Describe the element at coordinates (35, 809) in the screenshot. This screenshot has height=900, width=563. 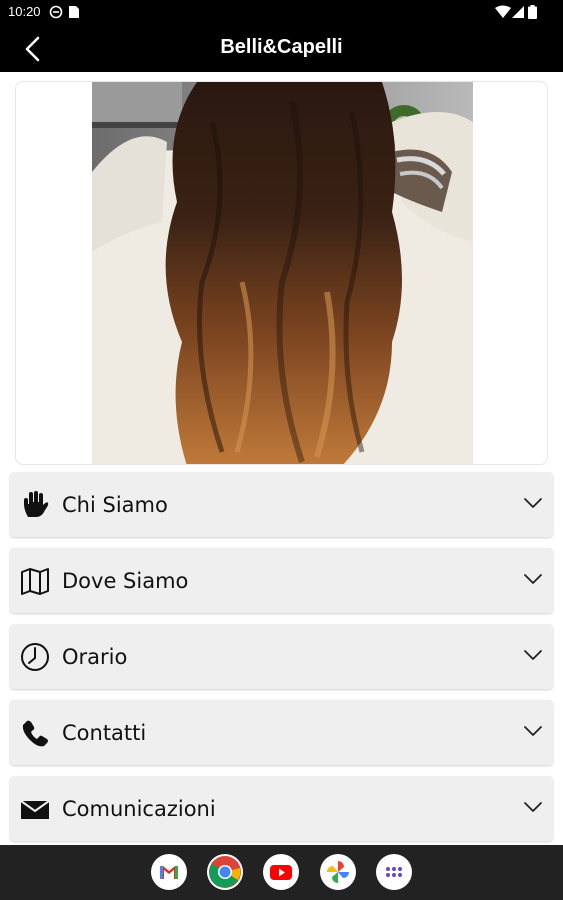
I see `envelope-icon` at that location.